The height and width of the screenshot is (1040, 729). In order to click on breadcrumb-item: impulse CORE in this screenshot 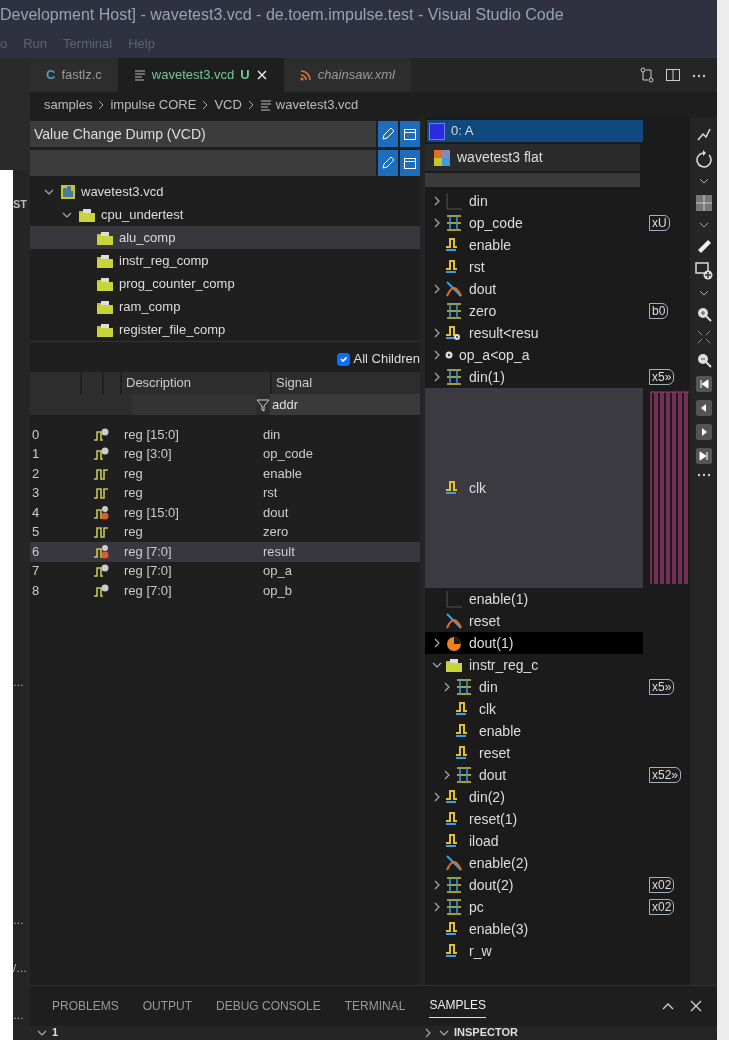, I will do `click(153, 105)`.